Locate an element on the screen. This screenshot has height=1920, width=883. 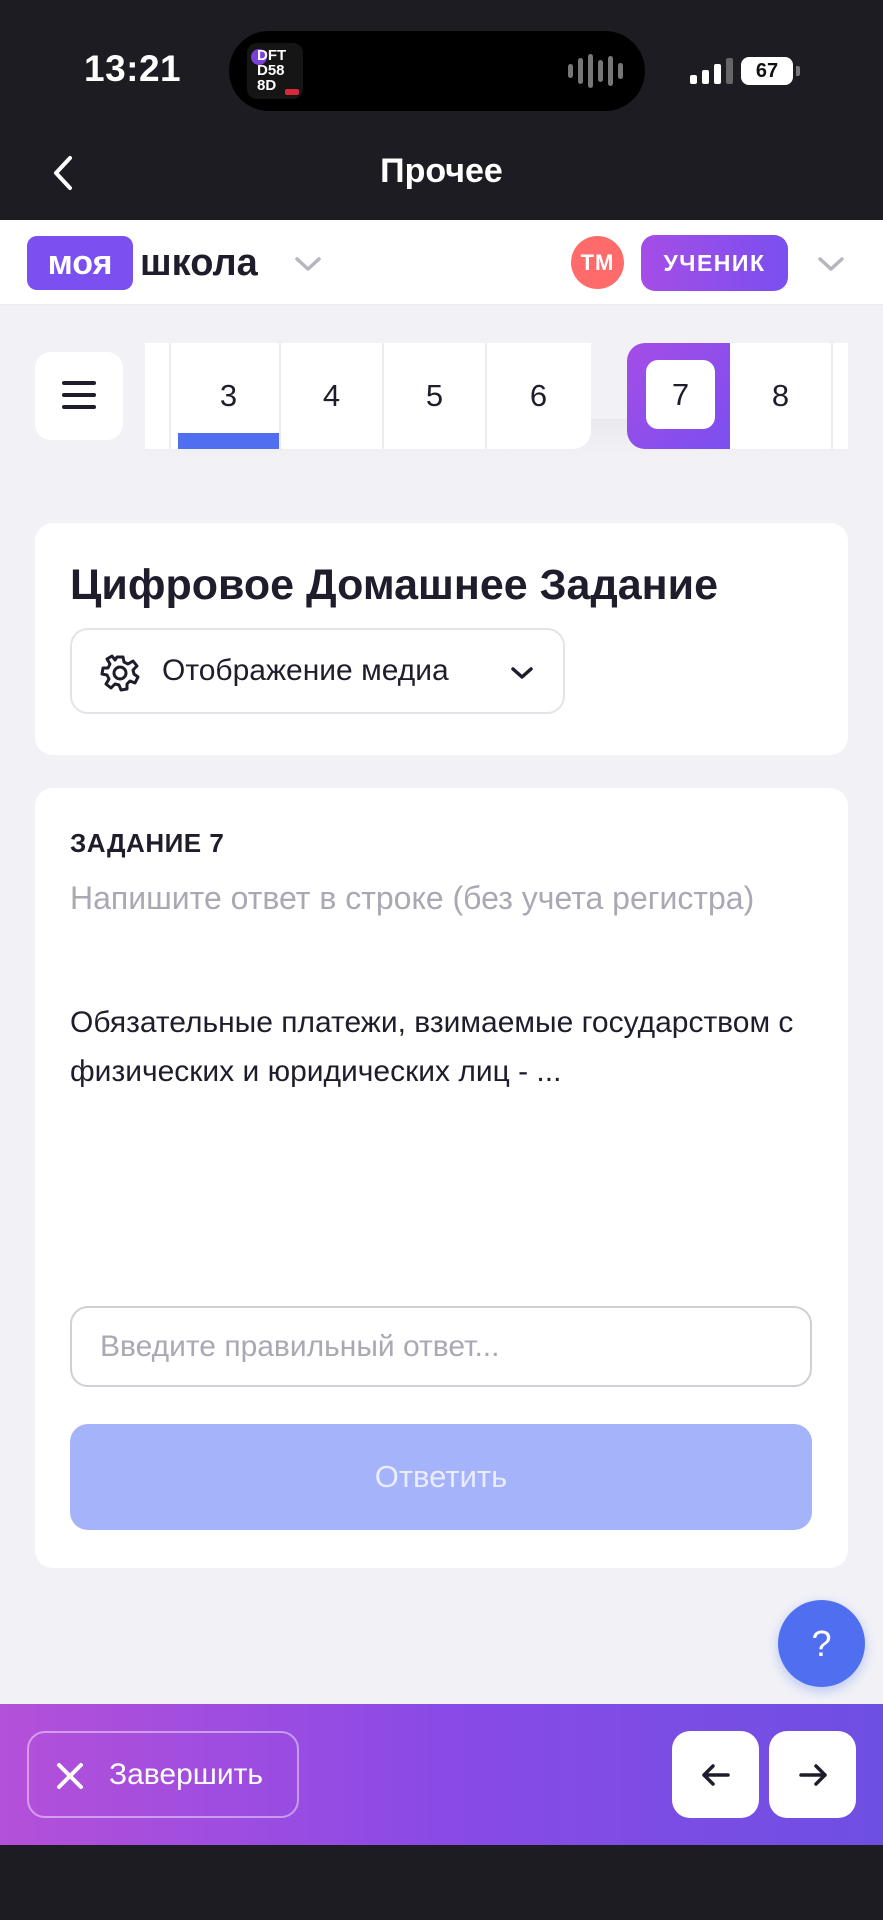
signal-icon is located at coordinates (711, 70).